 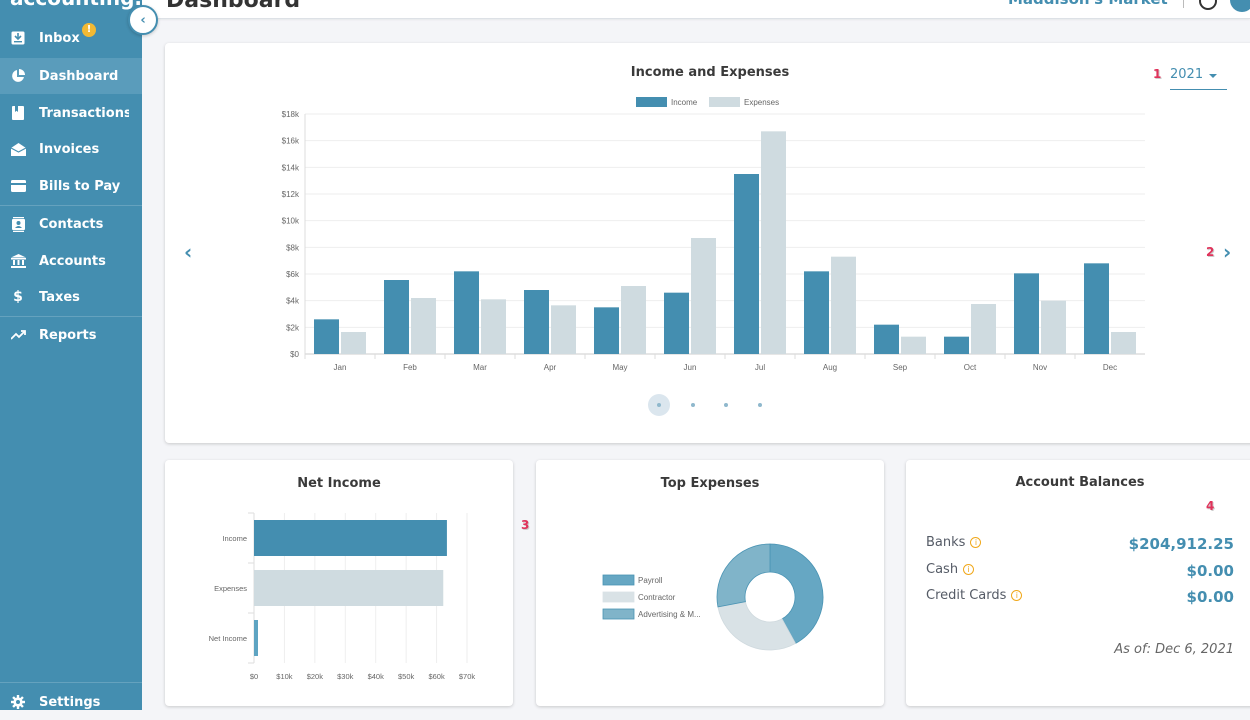 What do you see at coordinates (650, 580) in the screenshot?
I see `legend-label: Payroll` at bounding box center [650, 580].